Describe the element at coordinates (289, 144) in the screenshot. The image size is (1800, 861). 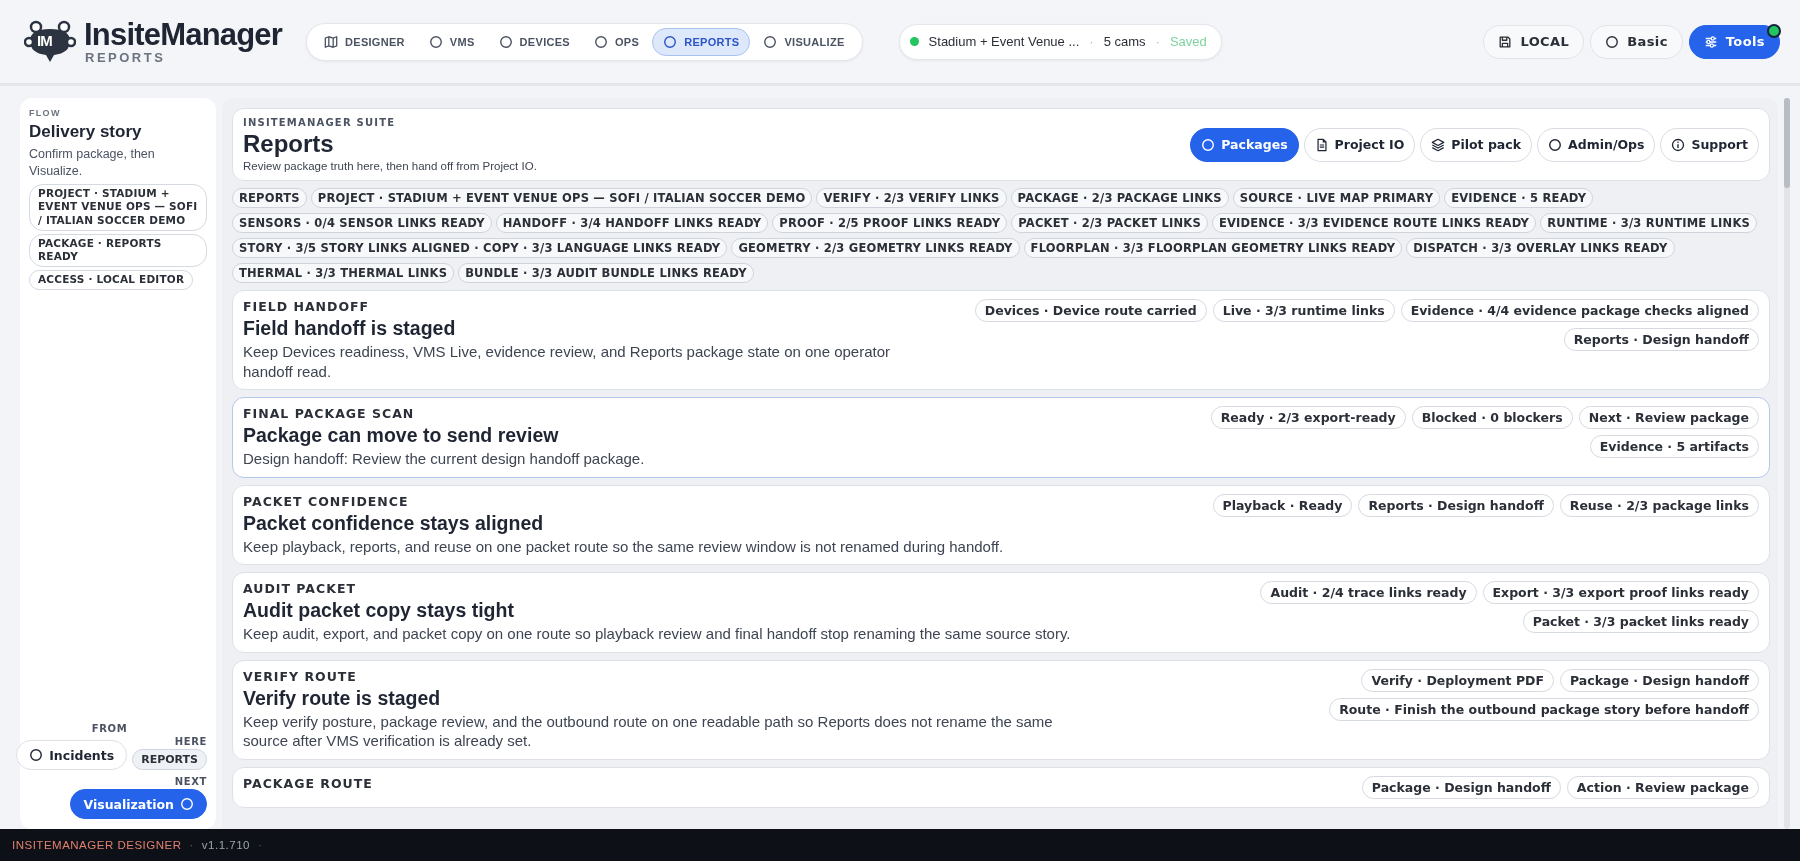
I see `page-title: Reports` at that location.